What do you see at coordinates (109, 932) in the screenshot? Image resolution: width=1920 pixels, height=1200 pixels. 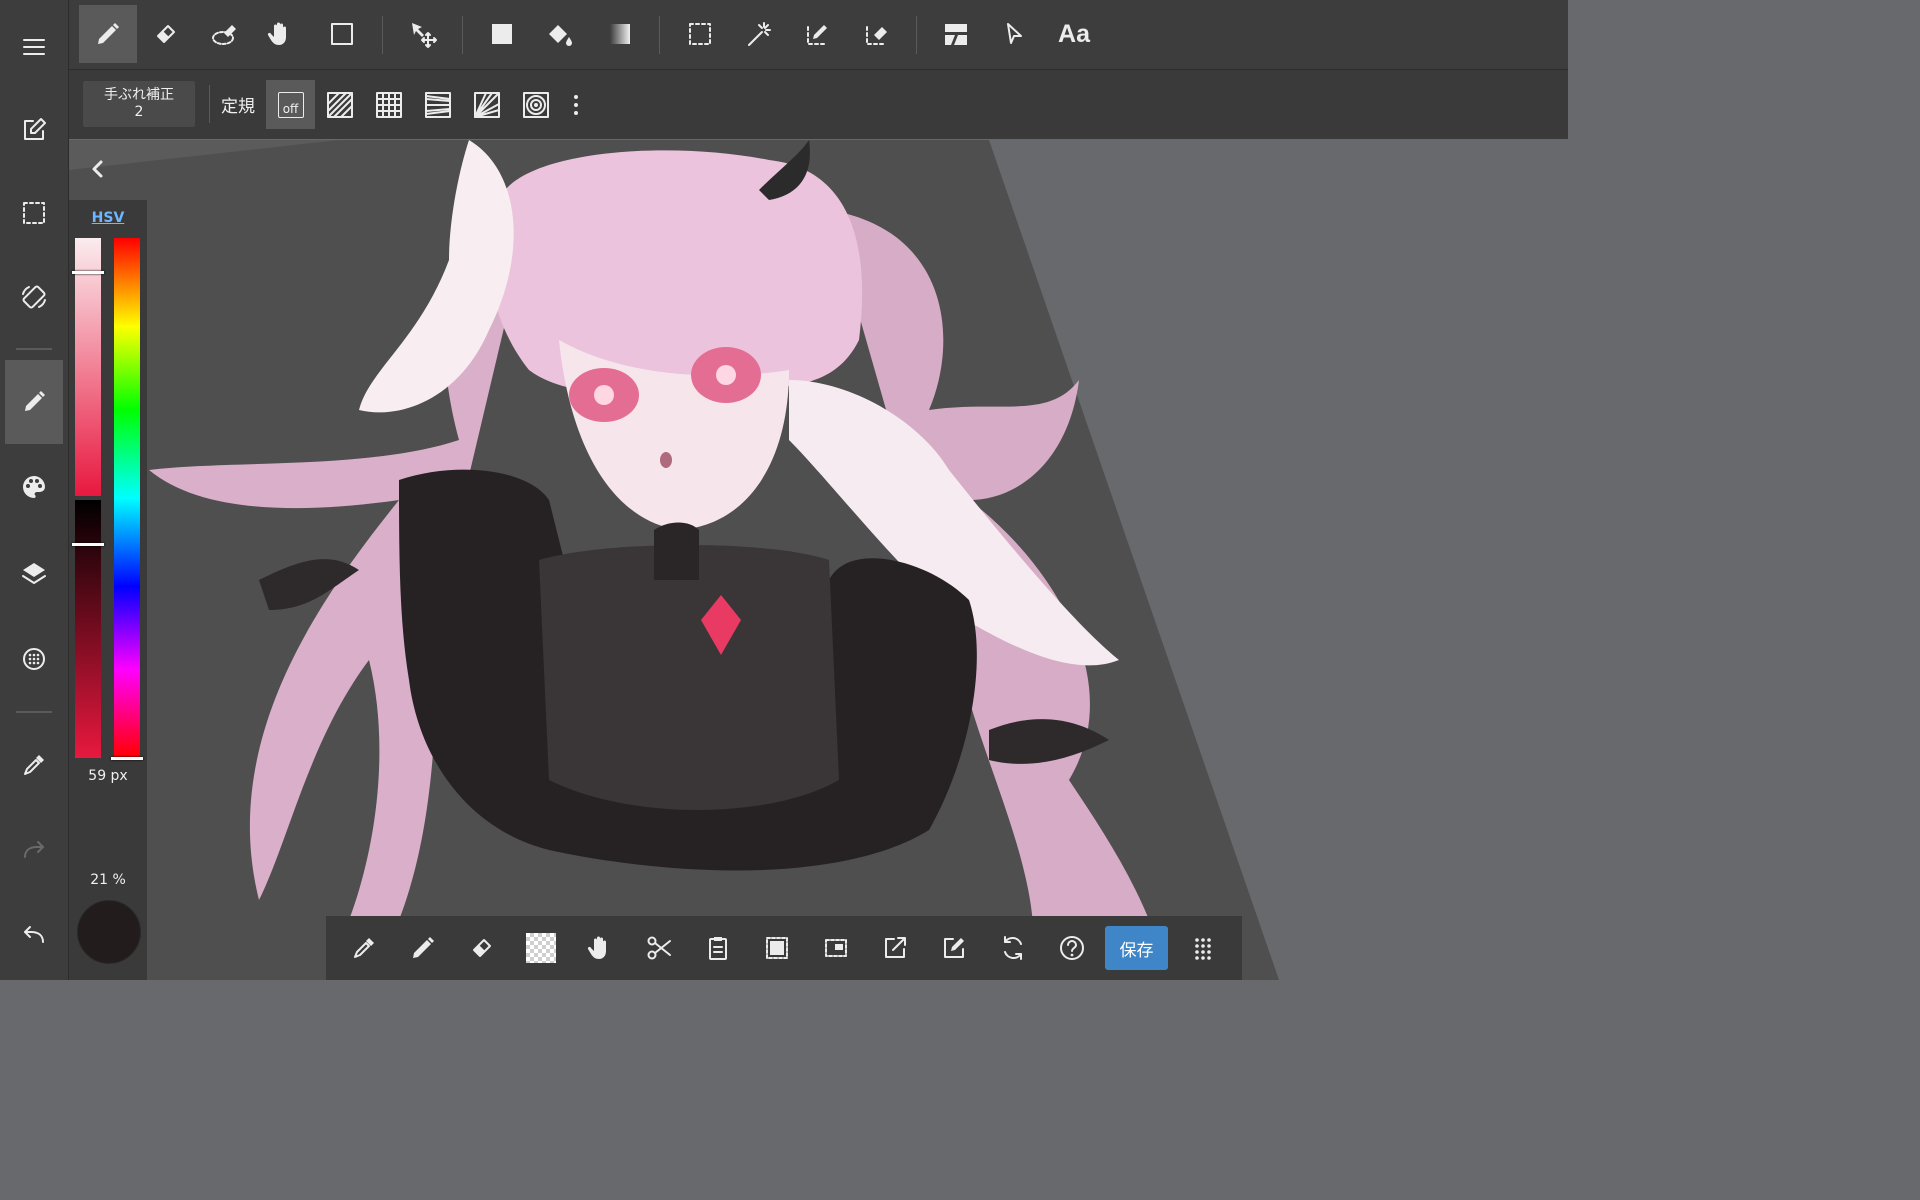 I see `current-color-swatch` at bounding box center [109, 932].